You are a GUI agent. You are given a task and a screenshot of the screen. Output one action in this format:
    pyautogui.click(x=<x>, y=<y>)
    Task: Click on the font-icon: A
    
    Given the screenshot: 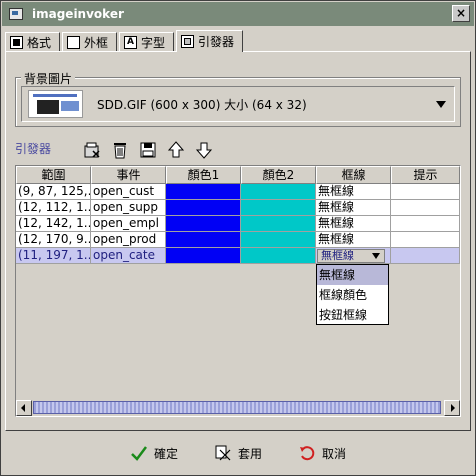 What is the action you would take?
    pyautogui.click(x=131, y=42)
    